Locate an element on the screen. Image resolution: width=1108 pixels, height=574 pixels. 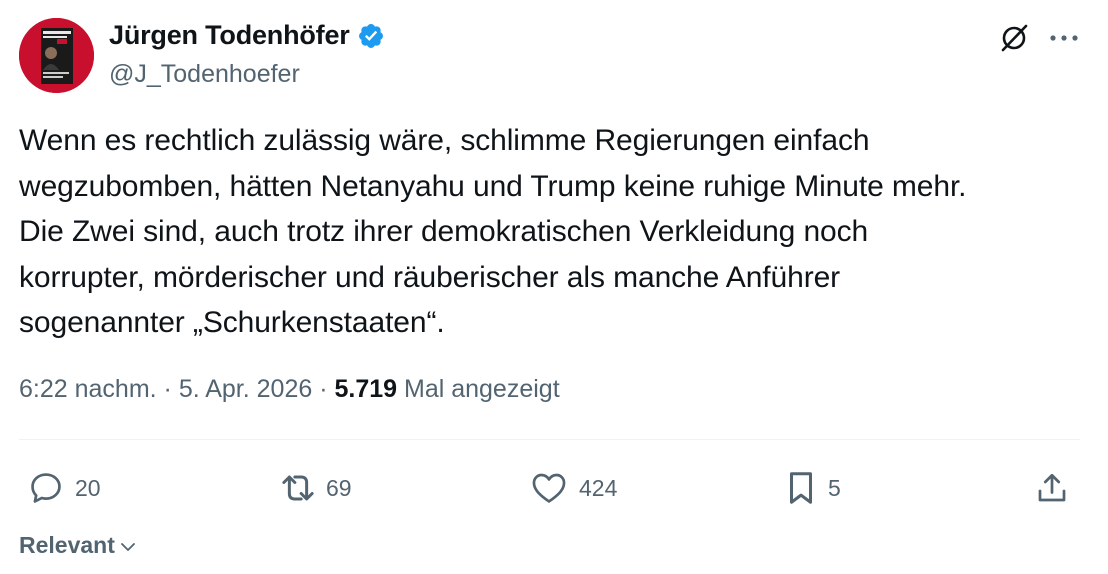
share-icon is located at coordinates (1052, 487).